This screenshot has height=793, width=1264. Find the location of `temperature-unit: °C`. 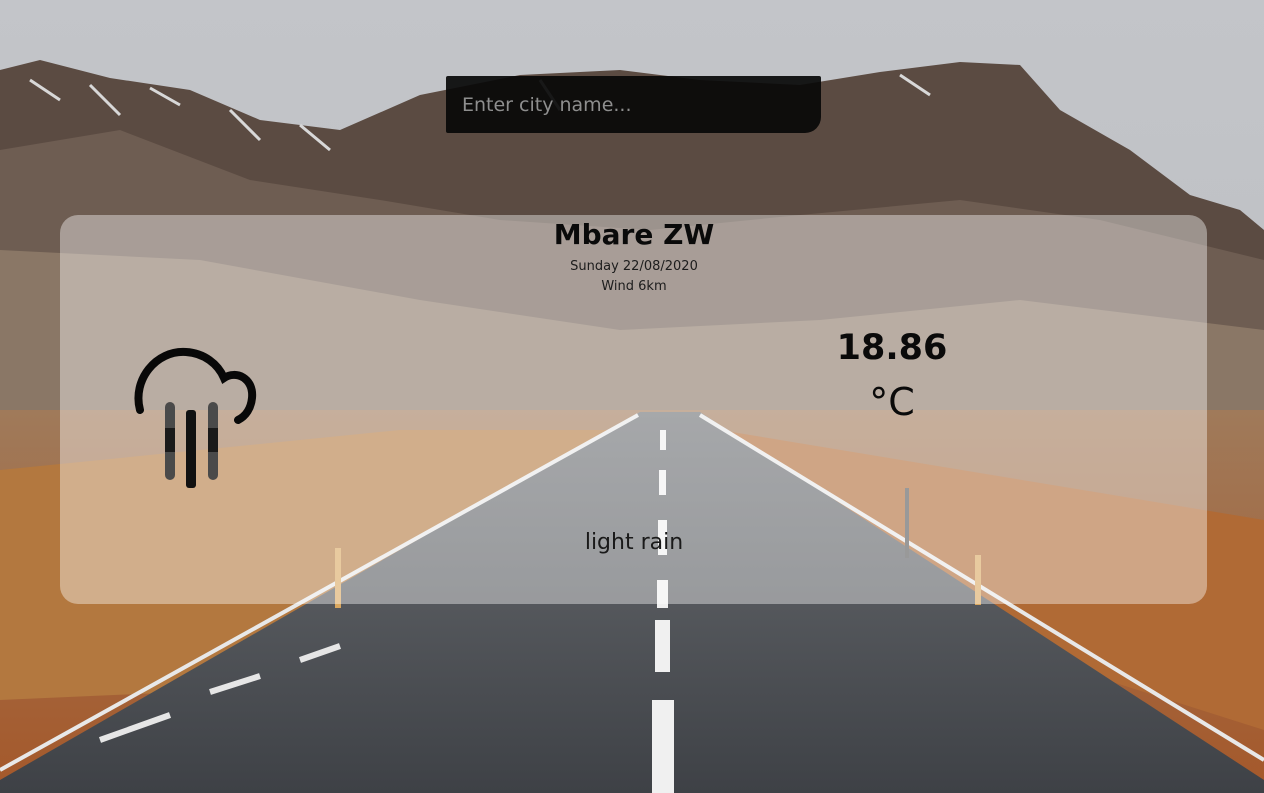

temperature-unit: °C is located at coordinates (892, 402).